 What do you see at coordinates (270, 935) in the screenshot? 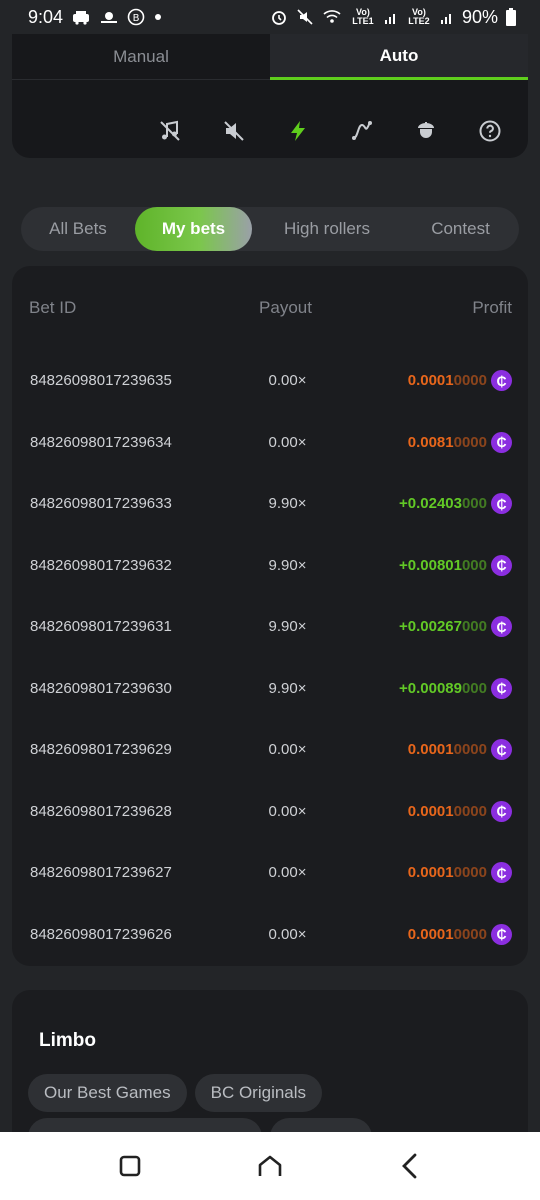
I see `table-row: 84826098017239626 0.00× 0.00010000 ₵` at bounding box center [270, 935].